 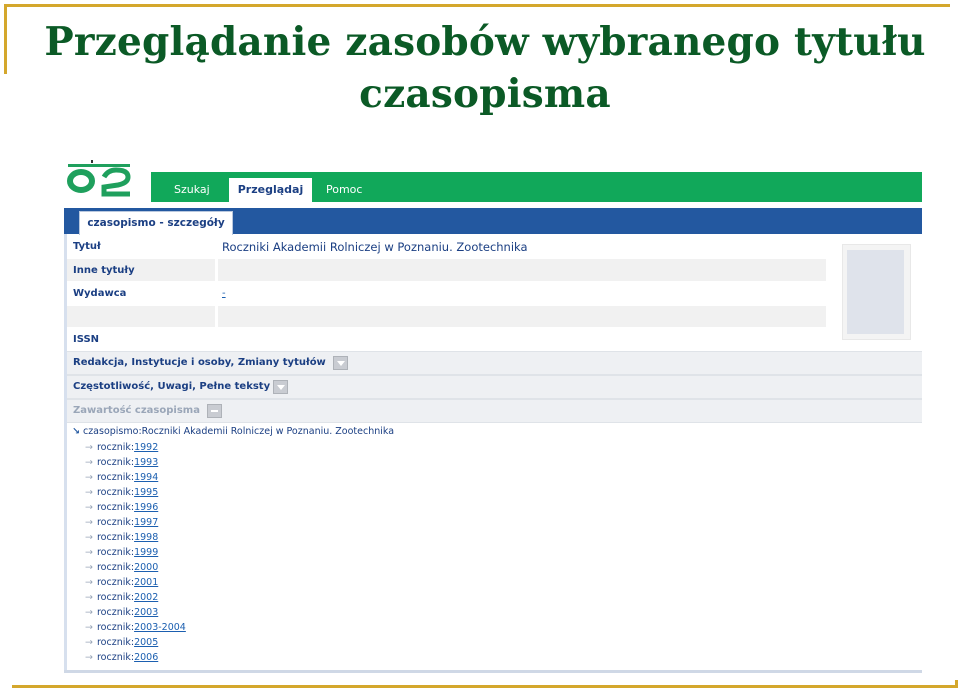 What do you see at coordinates (494, 294) in the screenshot?
I see `row-publisher: Wydawca -` at bounding box center [494, 294].